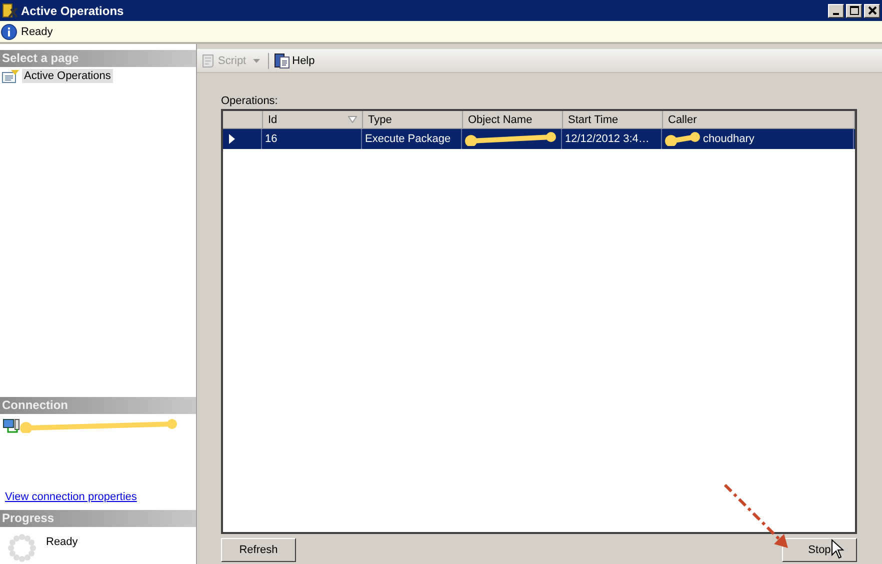  I want to click on minimize-icon, so click(836, 13).